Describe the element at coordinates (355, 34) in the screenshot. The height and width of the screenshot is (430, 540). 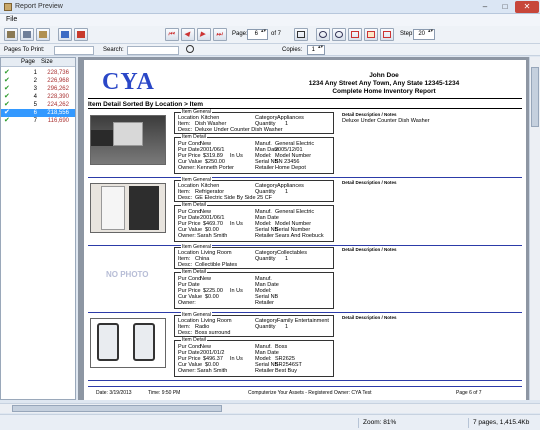
I see `fit-width-button` at that location.